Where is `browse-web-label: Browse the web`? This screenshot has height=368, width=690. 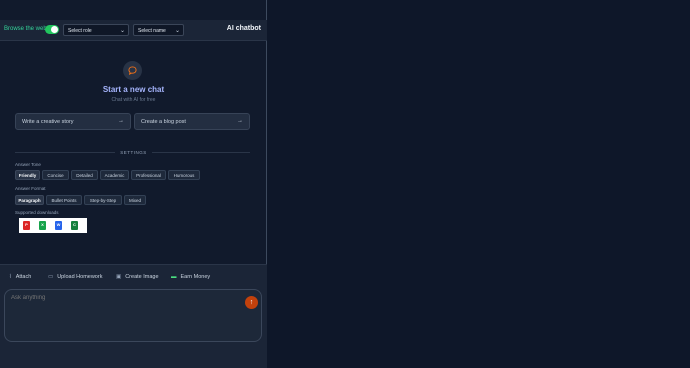 browse-web-label: Browse the web is located at coordinates (25, 29).